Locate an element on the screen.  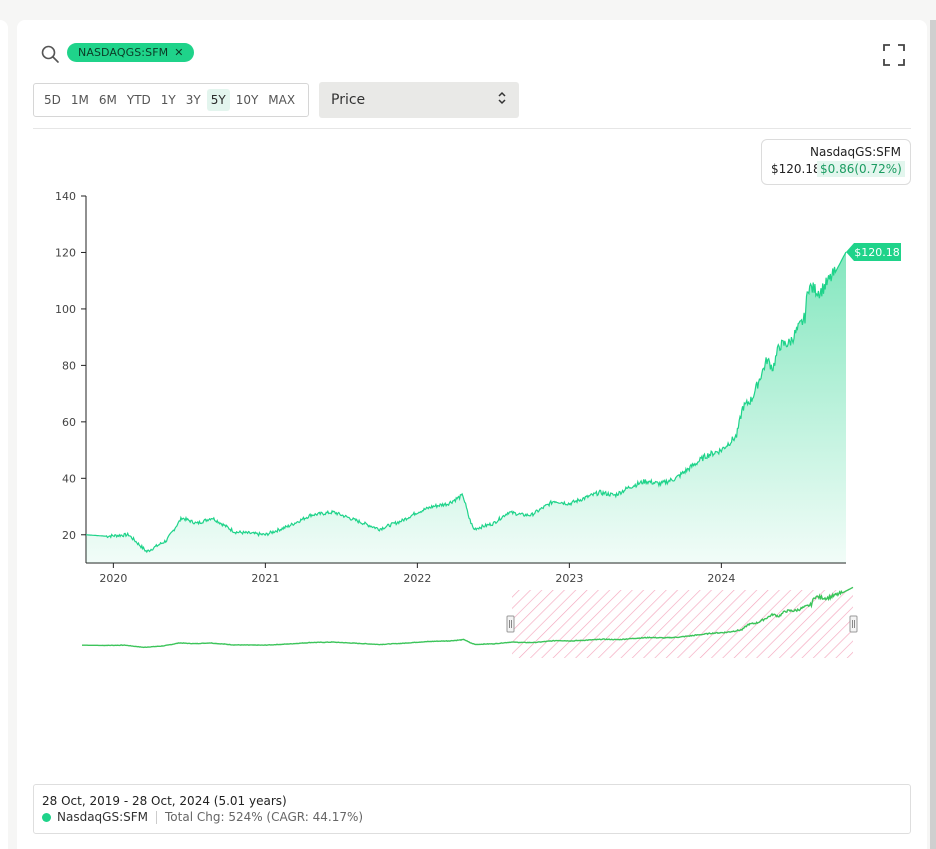
navigator-selection is located at coordinates (682, 624).